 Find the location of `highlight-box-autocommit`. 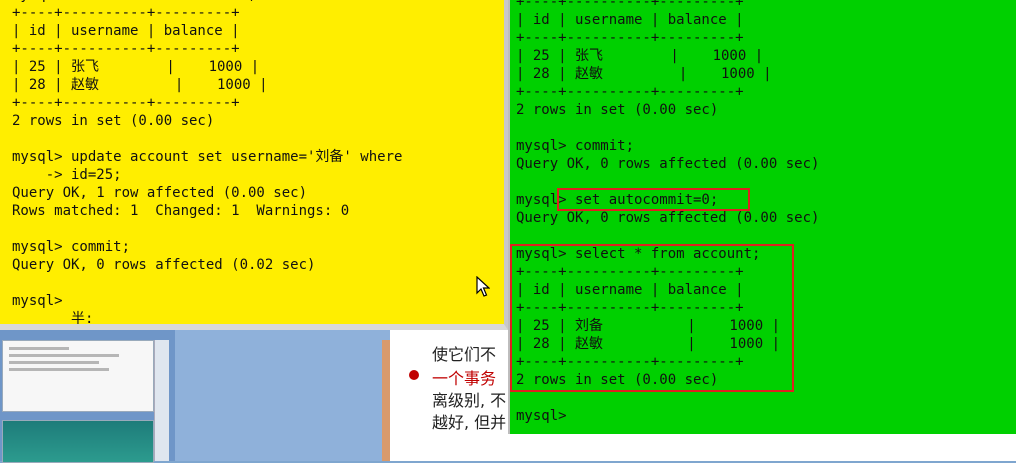

highlight-box-autocommit is located at coordinates (653, 199).